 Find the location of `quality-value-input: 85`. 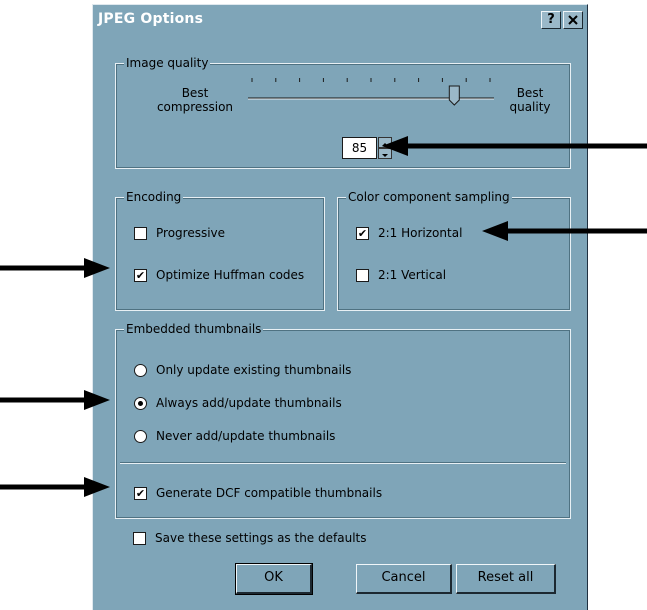

quality-value-input: 85 is located at coordinates (359, 148).